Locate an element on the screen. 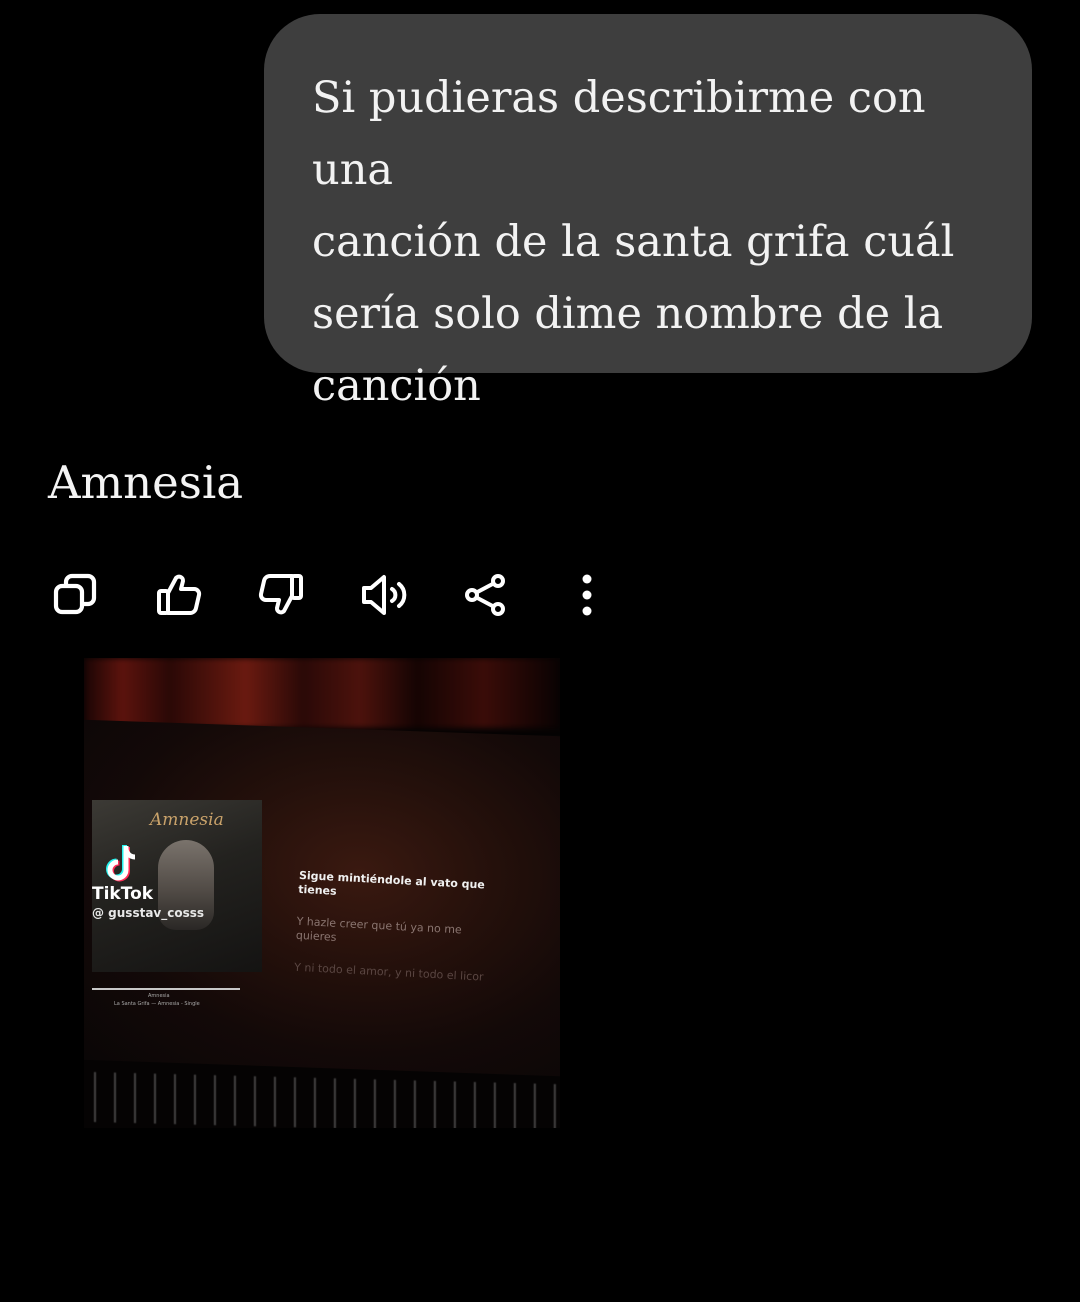 This screenshot has width=1080, height=1302. thumbs-up-icon is located at coordinates (179, 594).